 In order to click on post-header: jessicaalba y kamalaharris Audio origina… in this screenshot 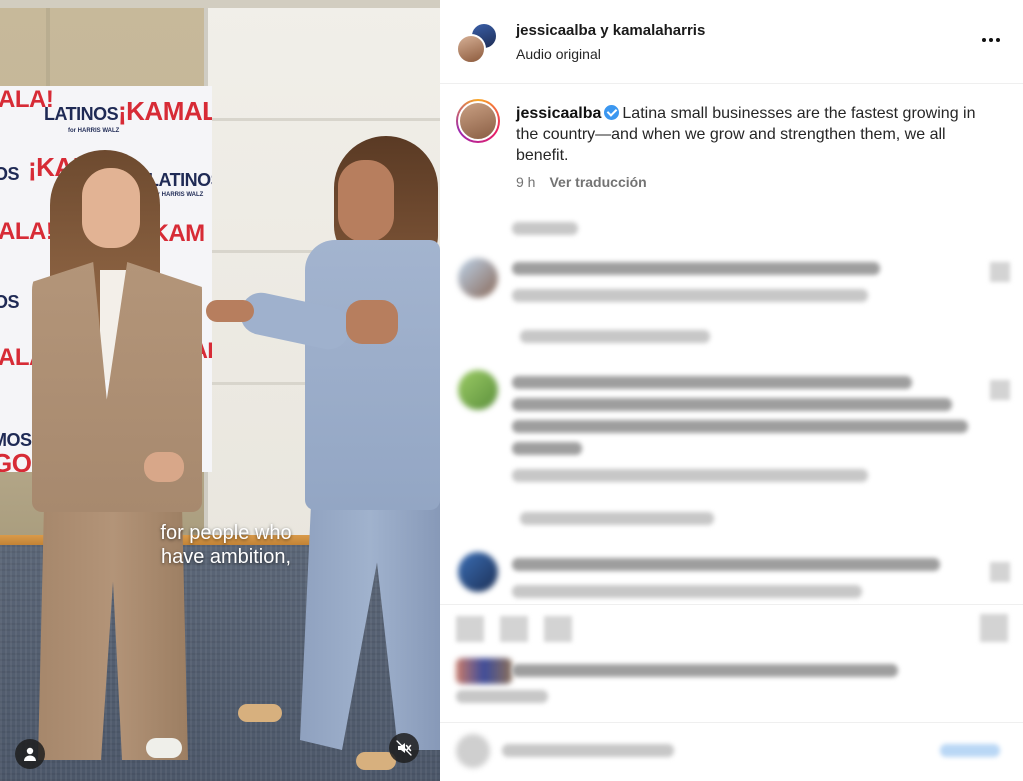, I will do `click(731, 42)`.